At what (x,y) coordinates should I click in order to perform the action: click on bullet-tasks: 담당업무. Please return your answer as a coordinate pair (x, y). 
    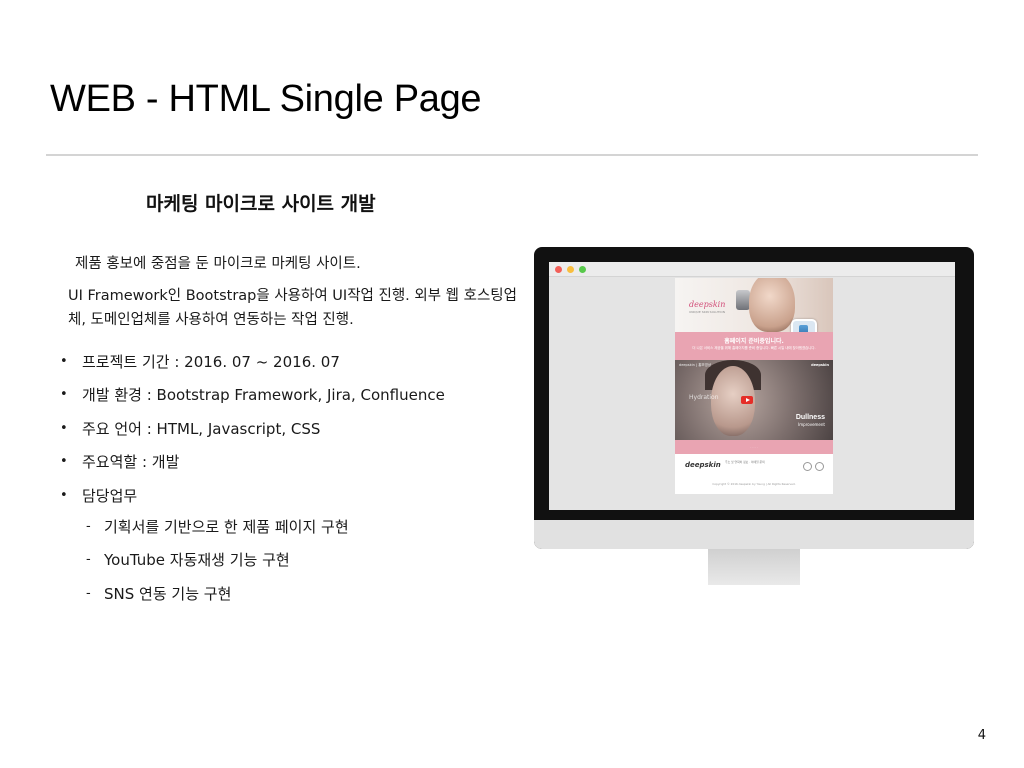
    Looking at the image, I should click on (291, 500).